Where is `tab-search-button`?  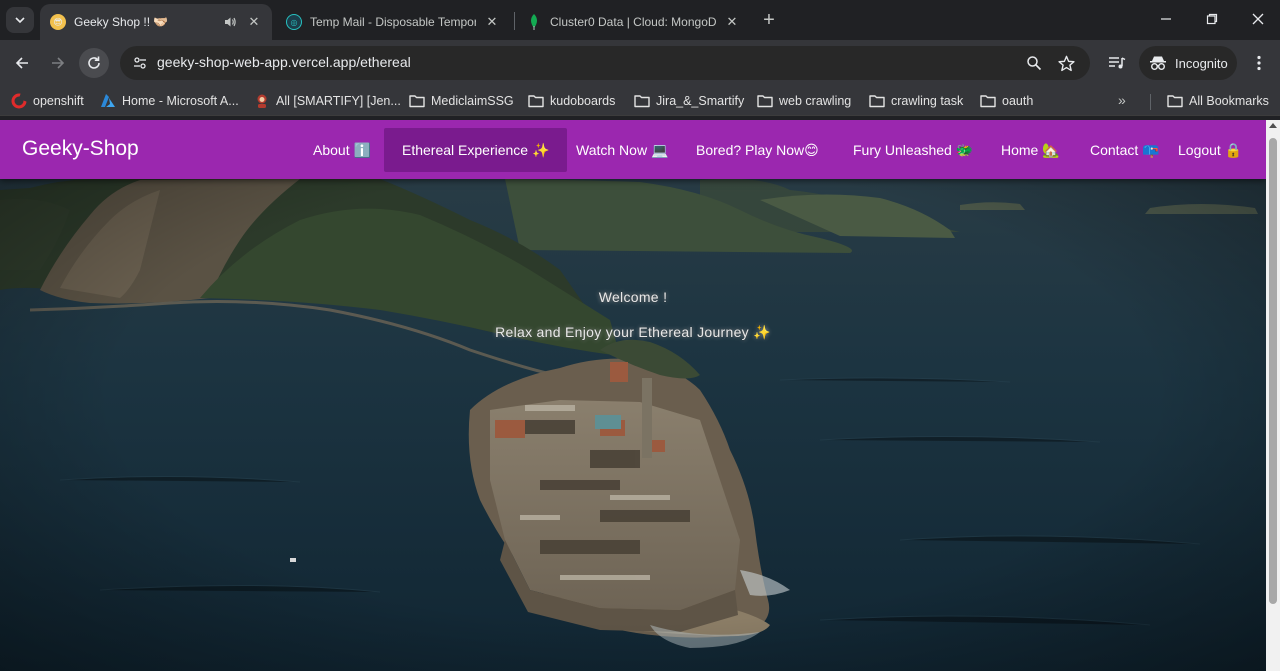
tab-search-button is located at coordinates (20, 20).